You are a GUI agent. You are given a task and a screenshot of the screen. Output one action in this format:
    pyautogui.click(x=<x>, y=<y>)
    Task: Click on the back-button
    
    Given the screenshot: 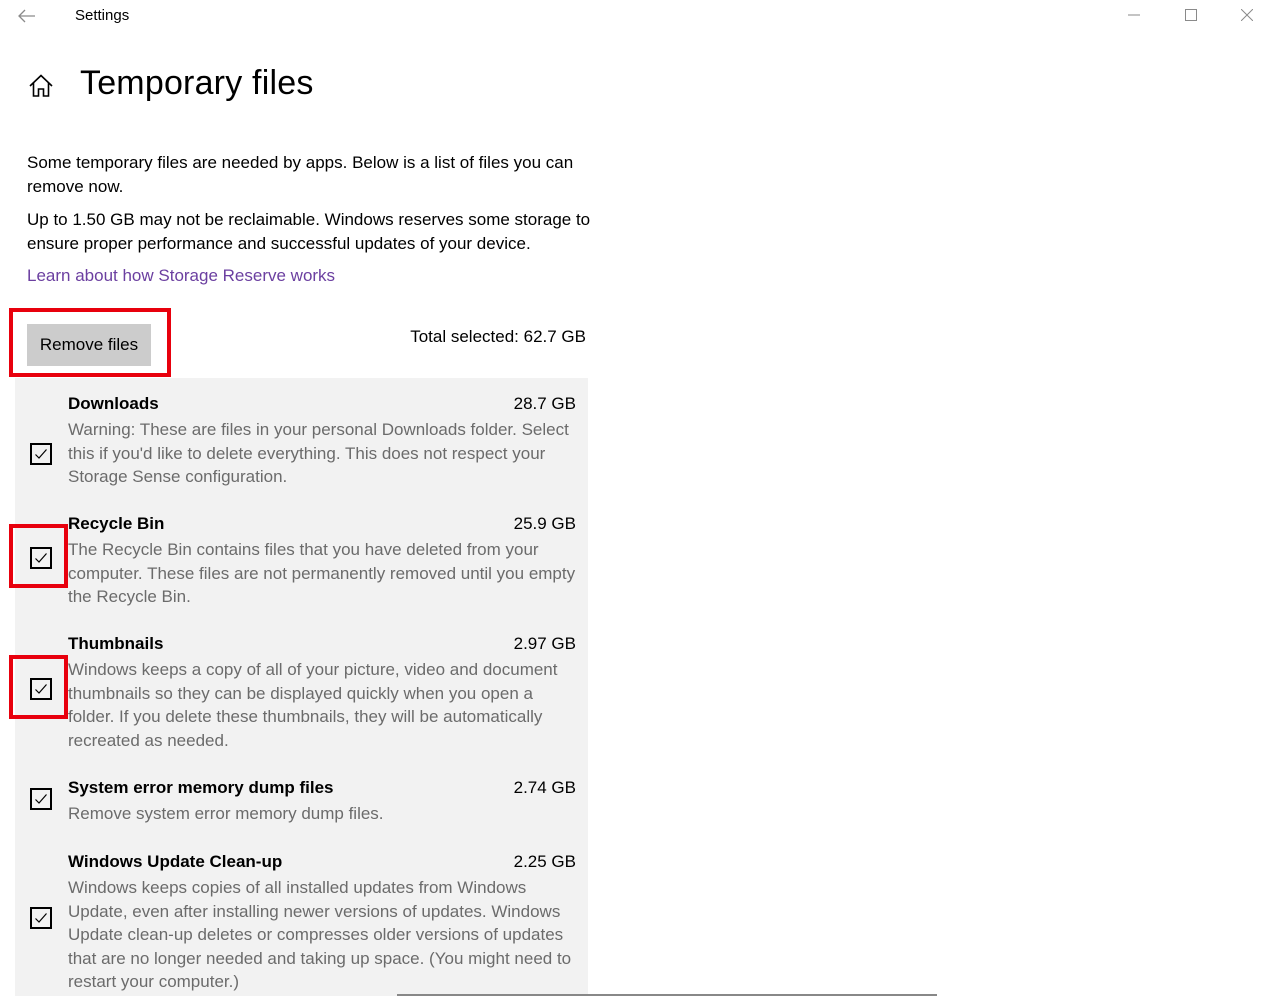 What is the action you would take?
    pyautogui.click(x=27, y=16)
    